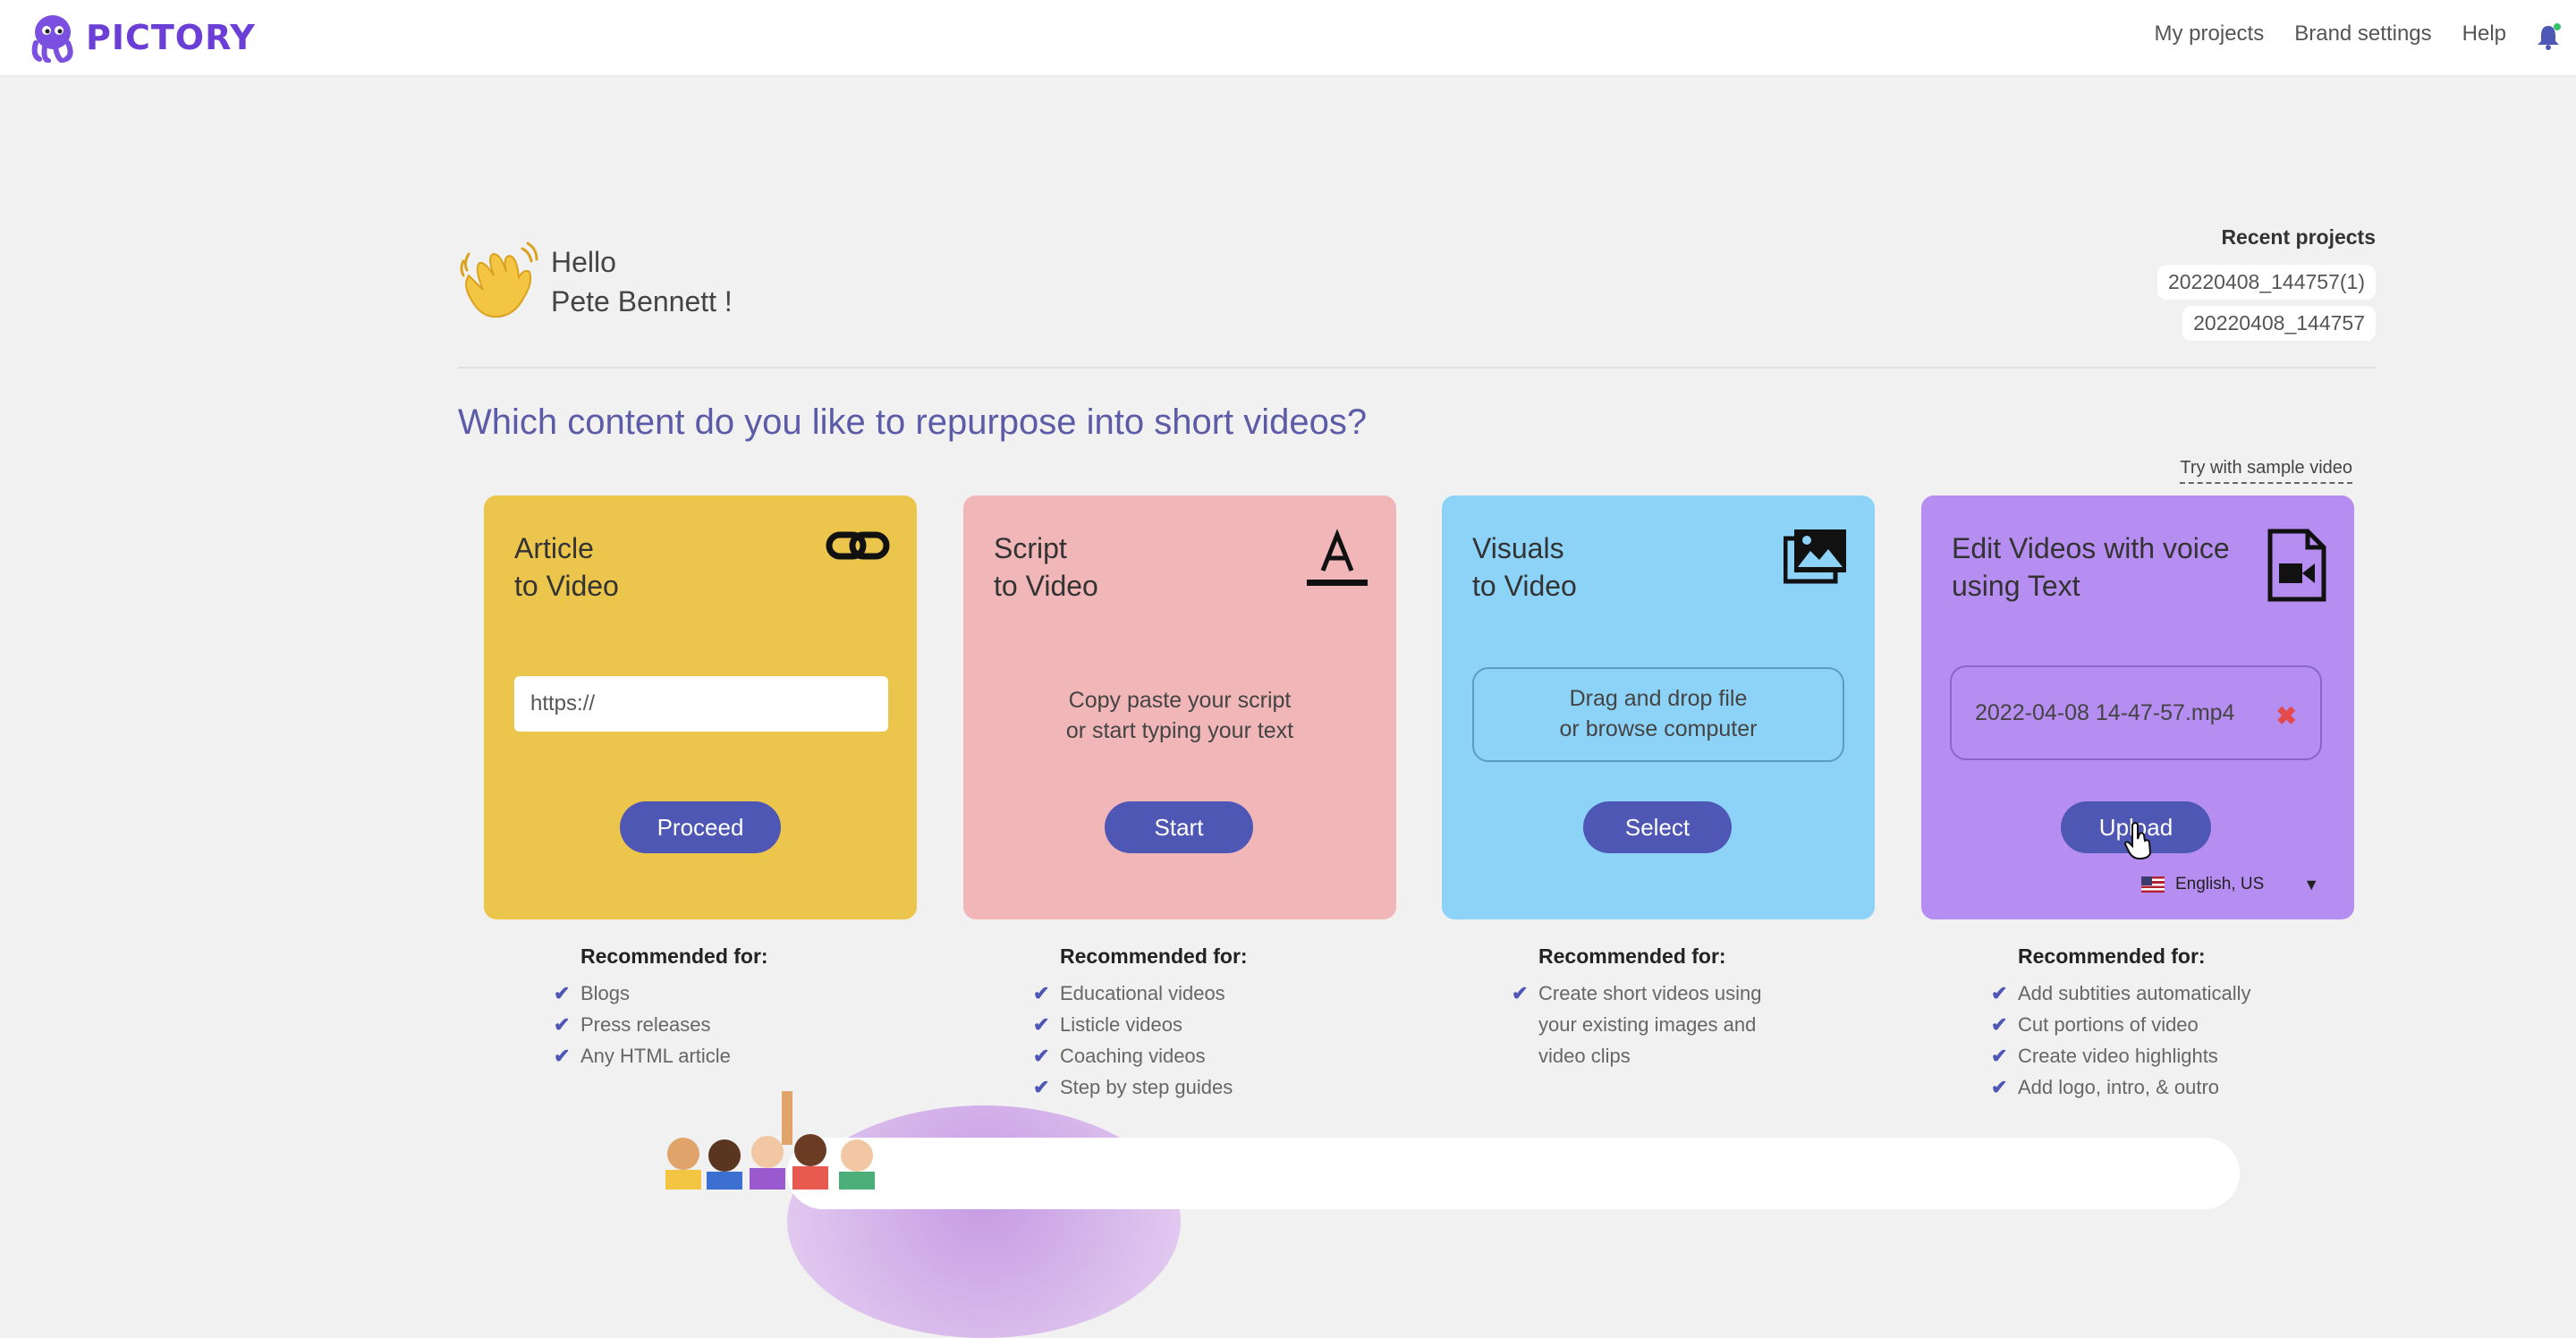  Describe the element at coordinates (1518, 548) in the screenshot. I see `card-title-line1: Visuals` at that location.